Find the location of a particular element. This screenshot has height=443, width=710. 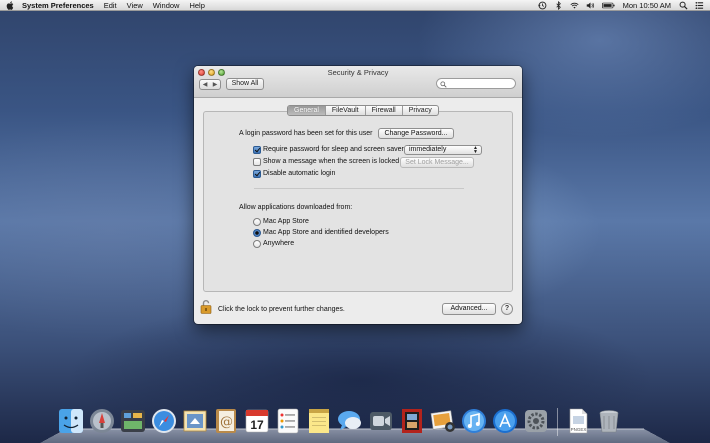

tab-firewall: Firewall is located at coordinates (384, 110).